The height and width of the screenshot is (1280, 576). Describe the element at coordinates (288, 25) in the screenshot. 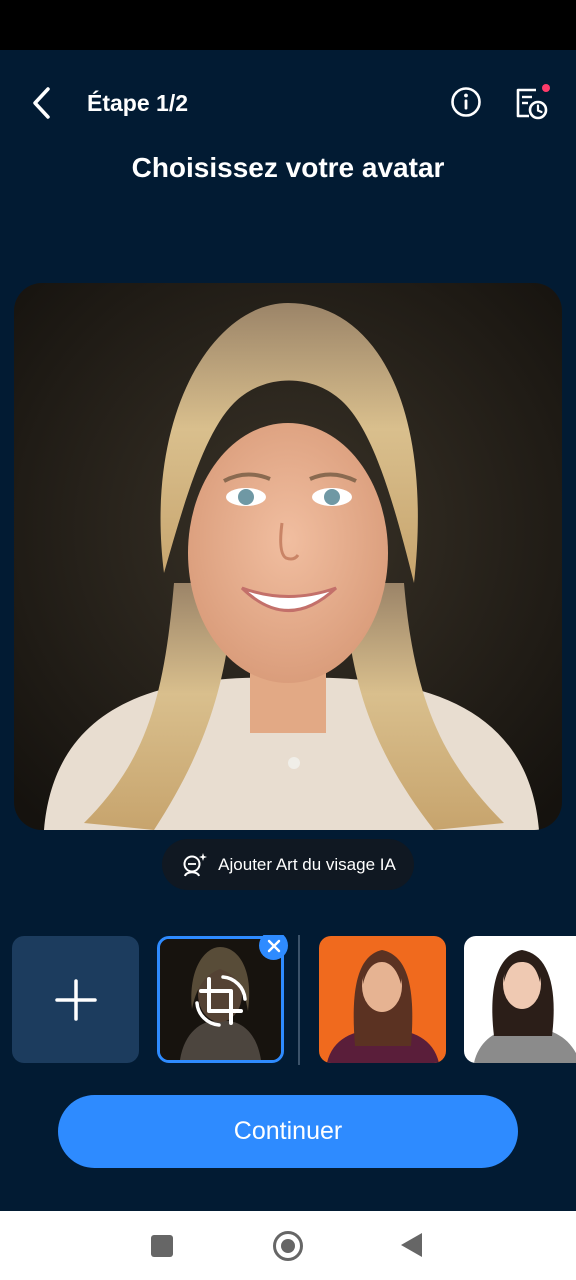

I see `status-bar` at that location.